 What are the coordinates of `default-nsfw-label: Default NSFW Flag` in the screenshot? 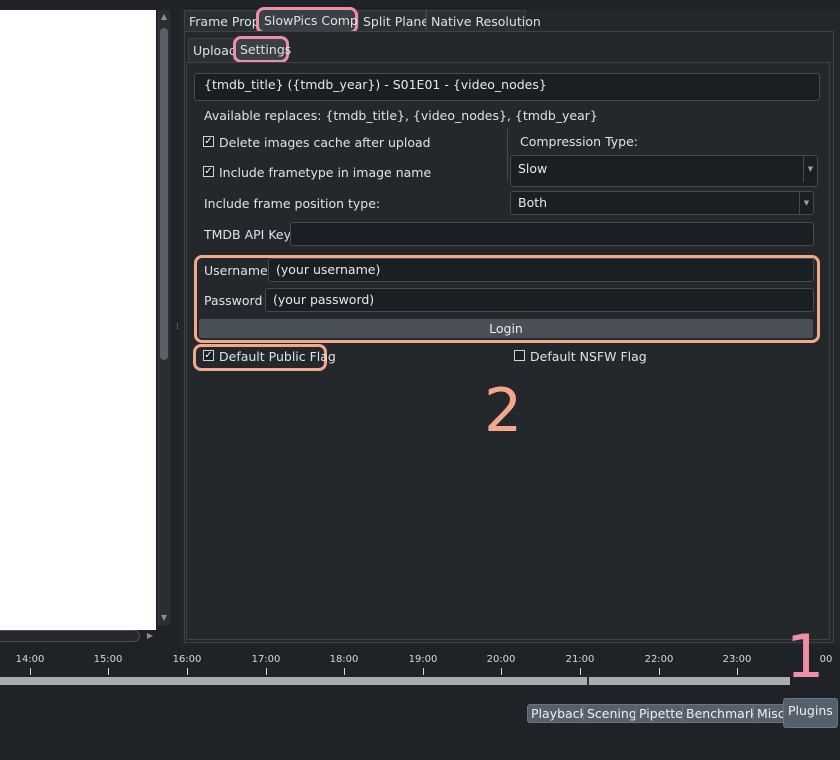 It's located at (588, 356).